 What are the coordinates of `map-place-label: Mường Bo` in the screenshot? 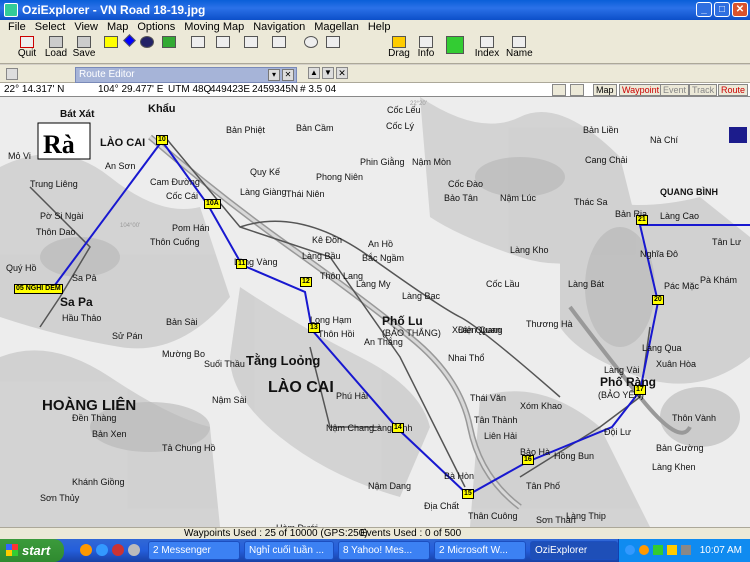 It's located at (183, 354).